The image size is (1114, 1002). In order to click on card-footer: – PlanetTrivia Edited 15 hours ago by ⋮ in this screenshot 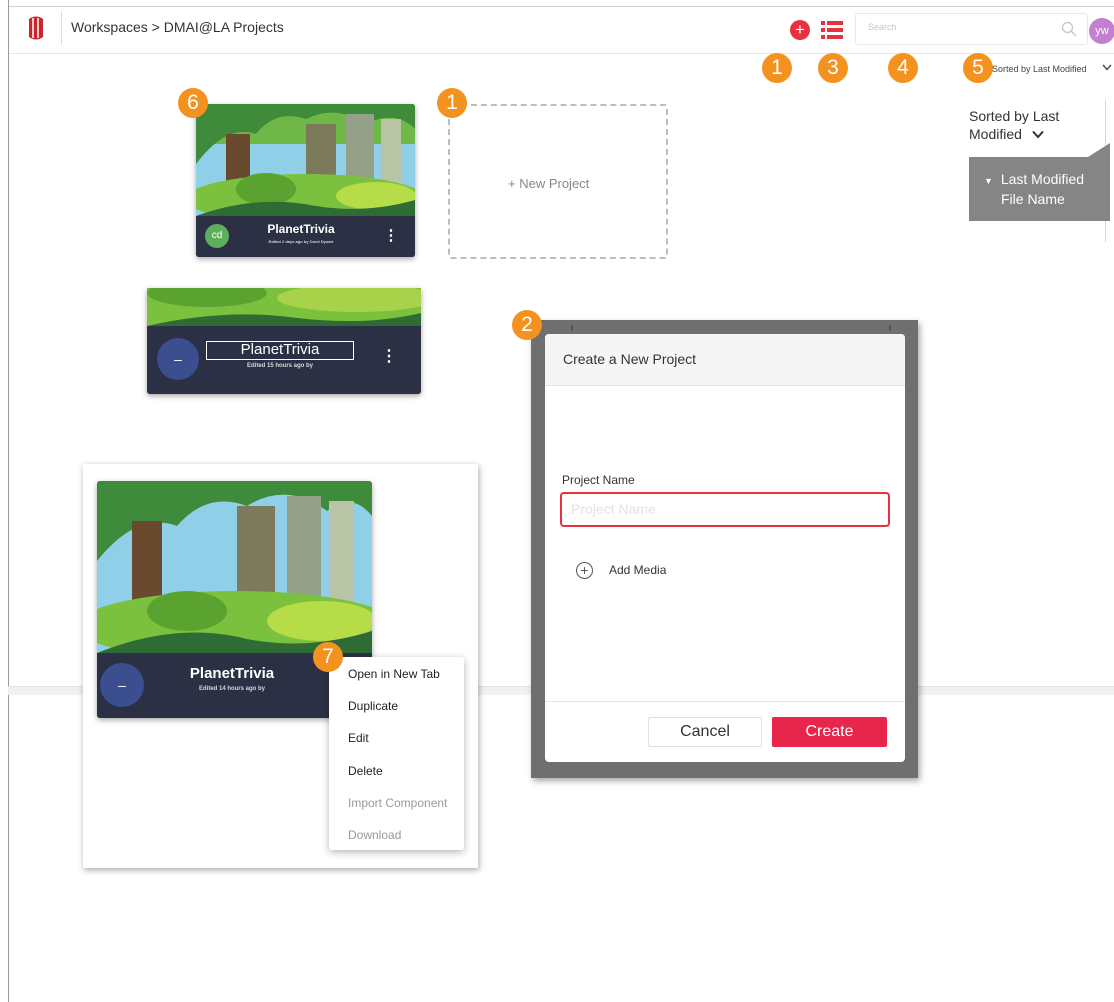, I will do `click(284, 360)`.